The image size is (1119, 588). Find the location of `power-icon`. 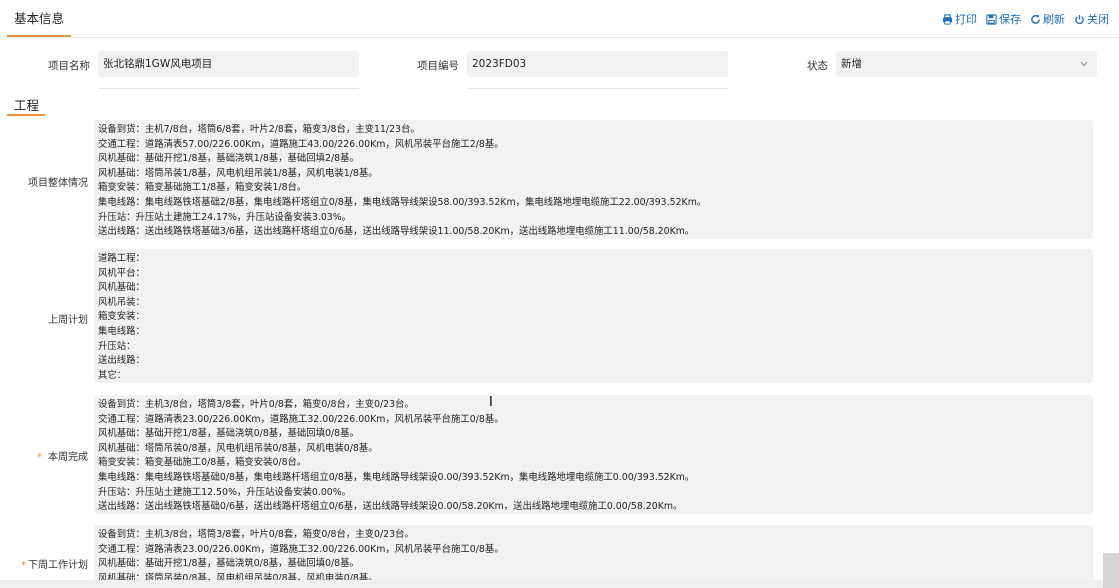

power-icon is located at coordinates (1079, 19).